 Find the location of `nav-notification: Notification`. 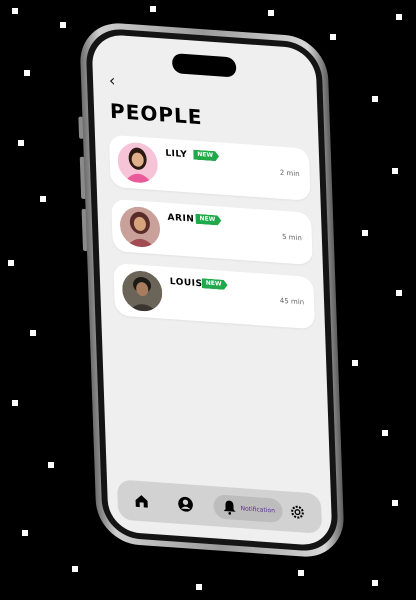

nav-notification: Notification is located at coordinates (248, 509).